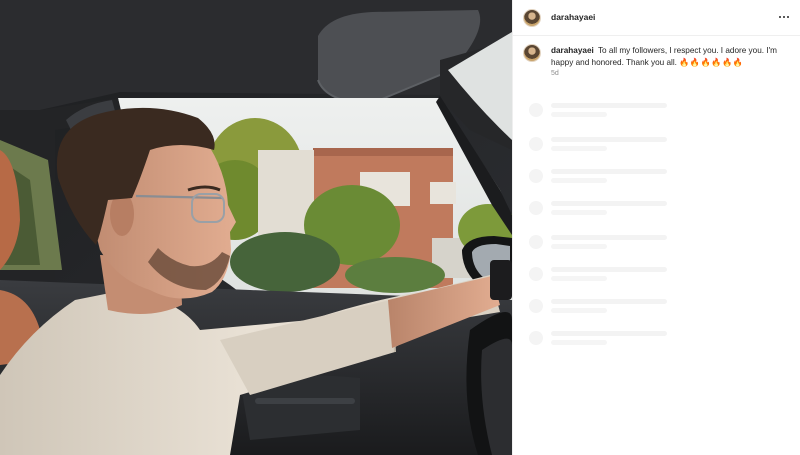 The height and width of the screenshot is (455, 800). I want to click on post-header: darahayaei, so click(656, 18).